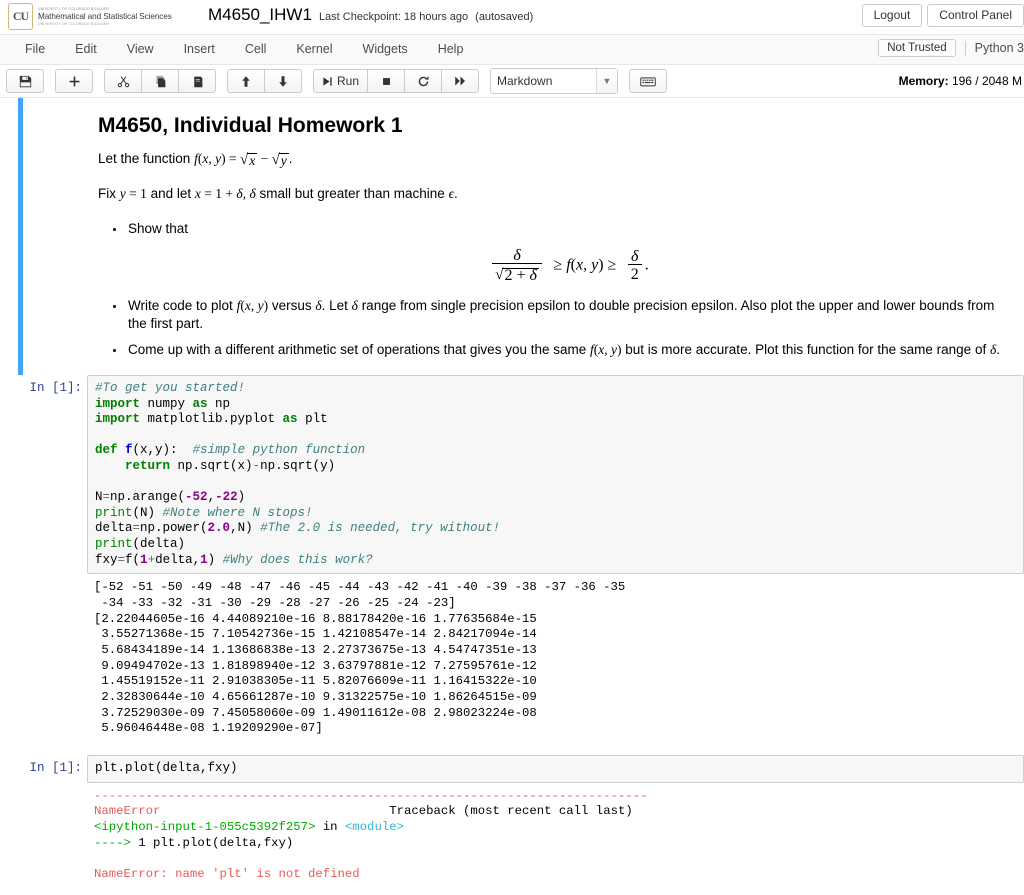  I want to click on menu-item-insert: Insert, so click(199, 49).